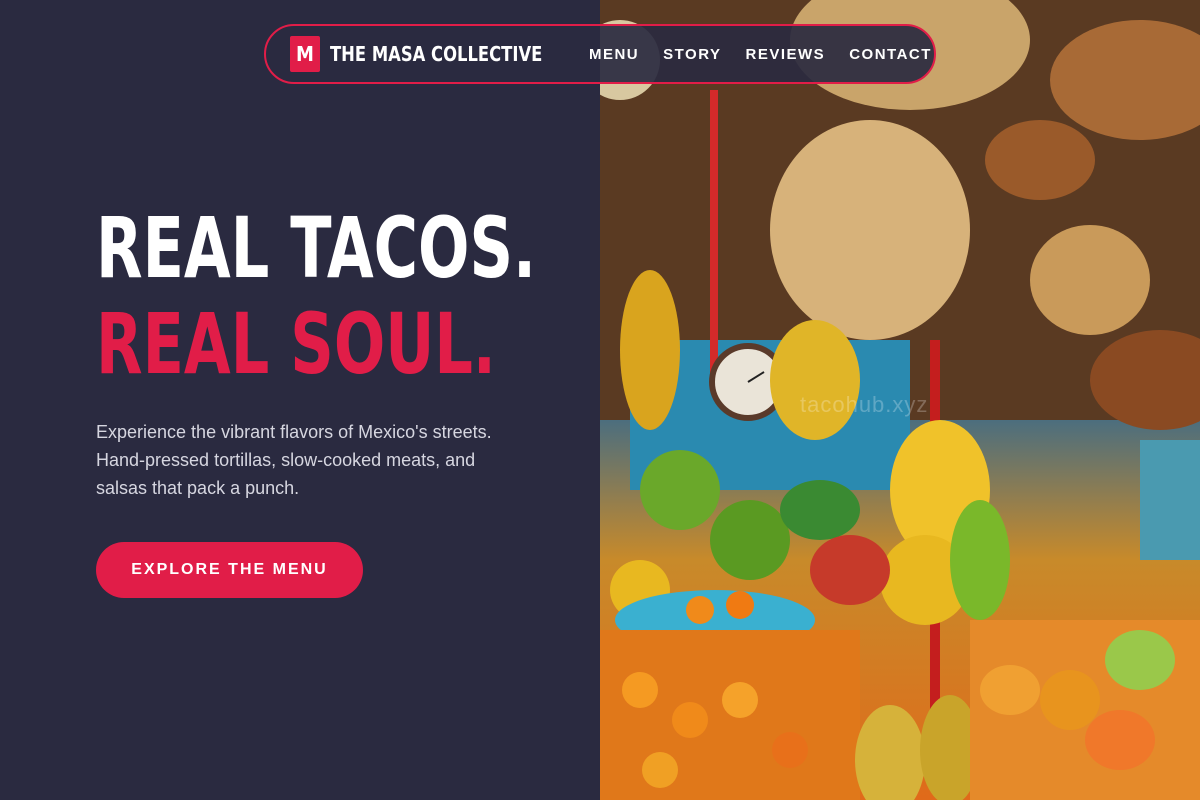  Describe the element at coordinates (692, 54) in the screenshot. I see `nav-link-story: STORY` at that location.